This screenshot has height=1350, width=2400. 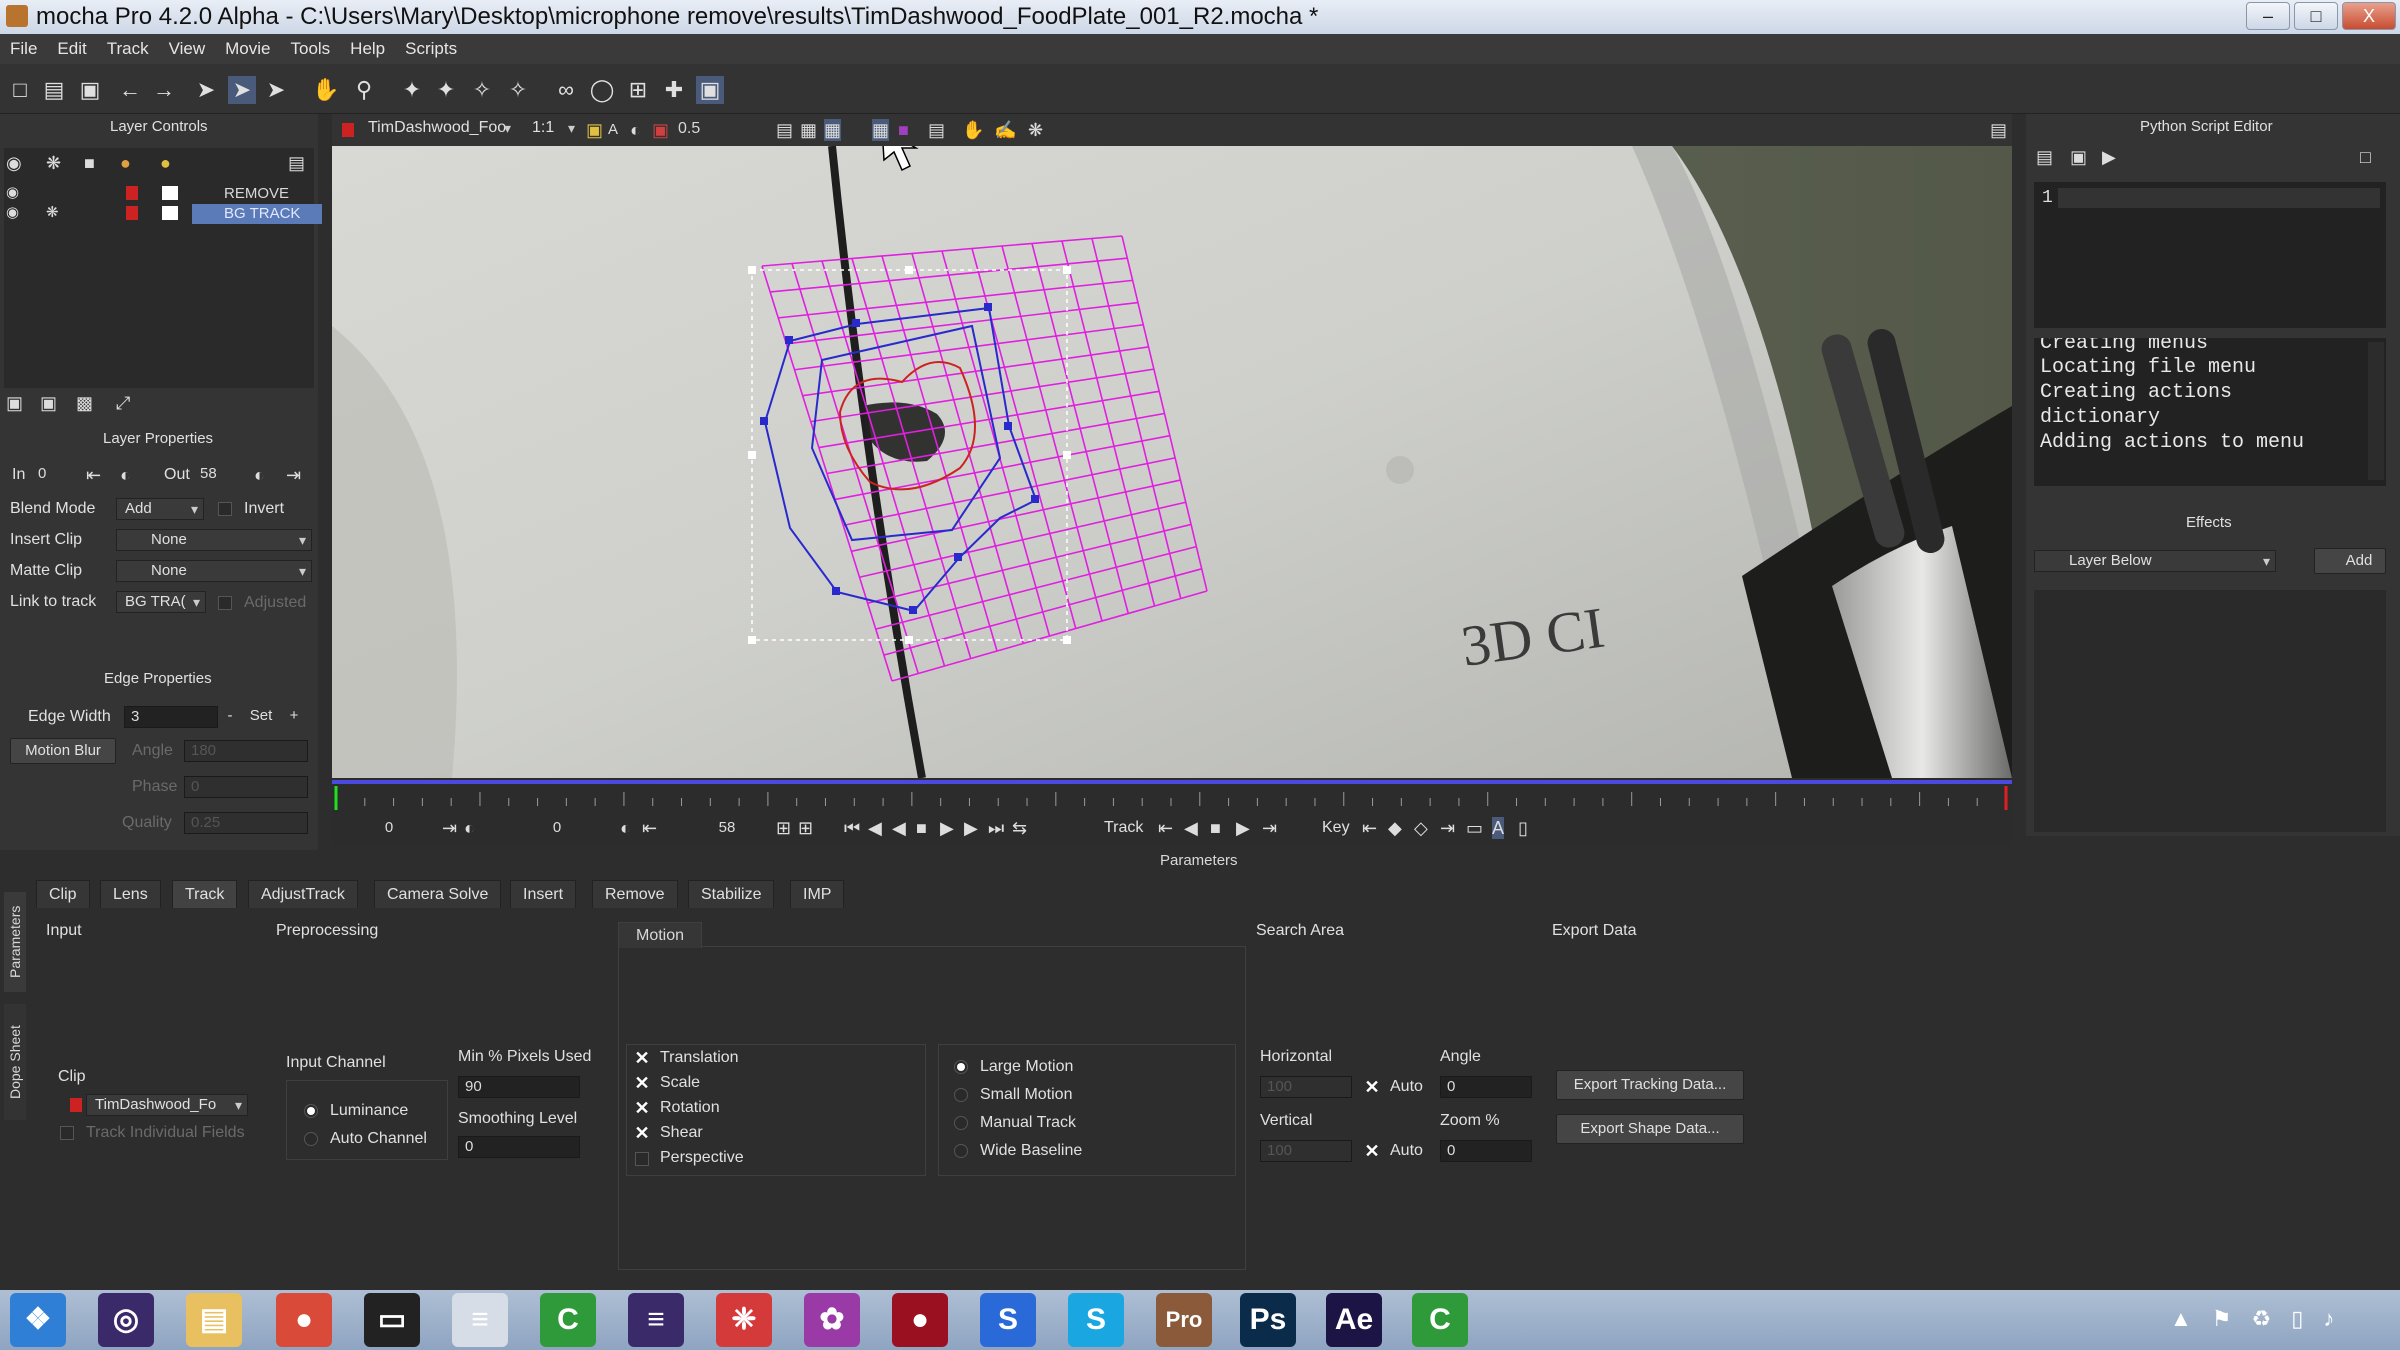 What do you see at coordinates (971, 828) in the screenshot?
I see `step-forward-icon: ▶` at bounding box center [971, 828].